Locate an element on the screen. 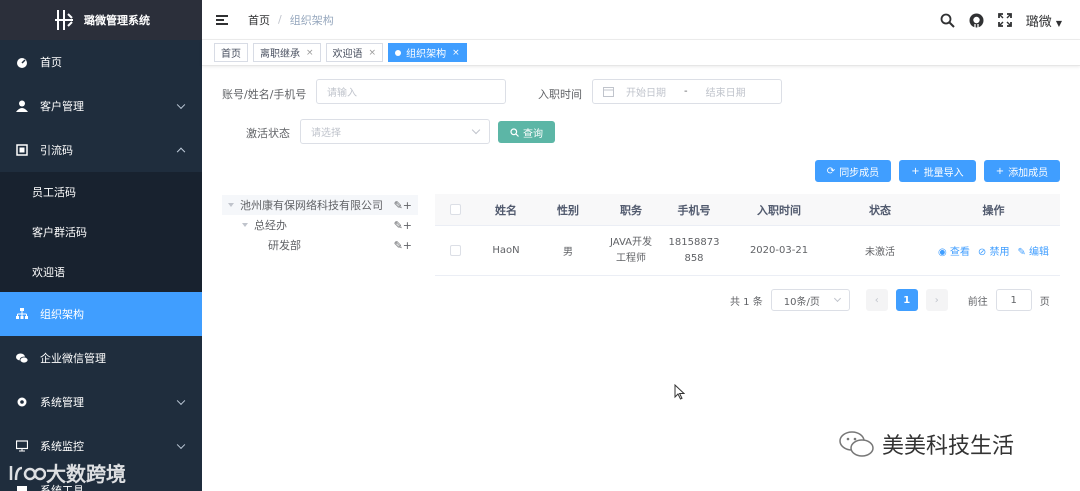  sidebar-item-label: 客户群活码 is located at coordinates (59, 232).